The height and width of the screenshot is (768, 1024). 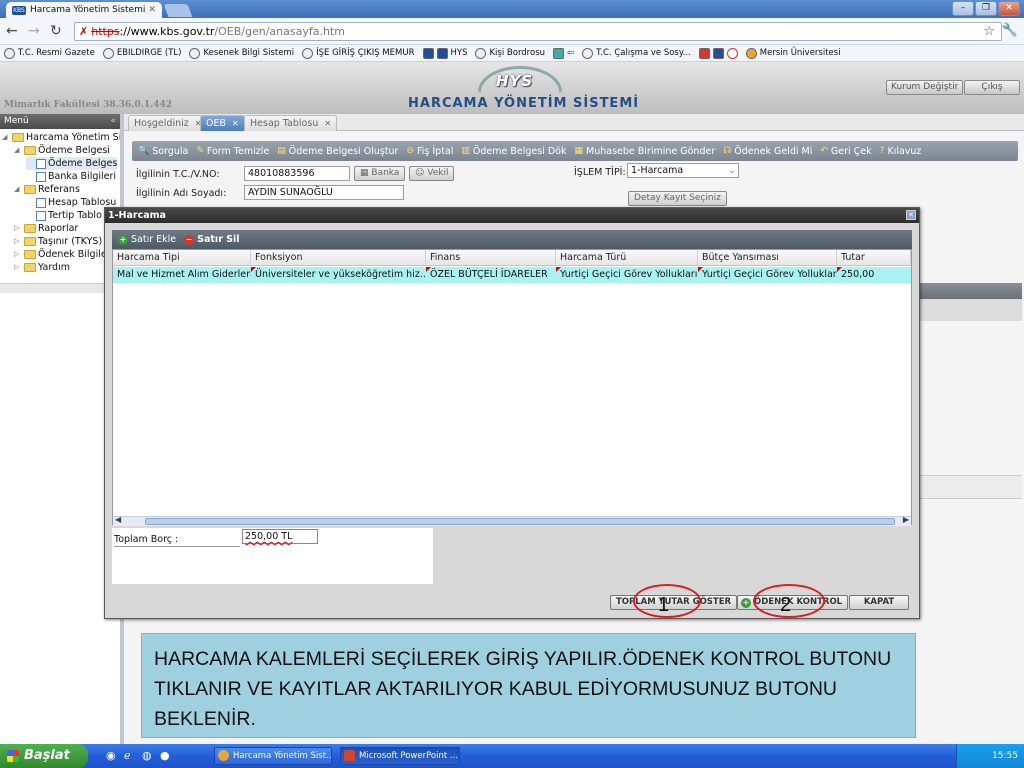 I want to click on panel-header, so click(x=970, y=291).